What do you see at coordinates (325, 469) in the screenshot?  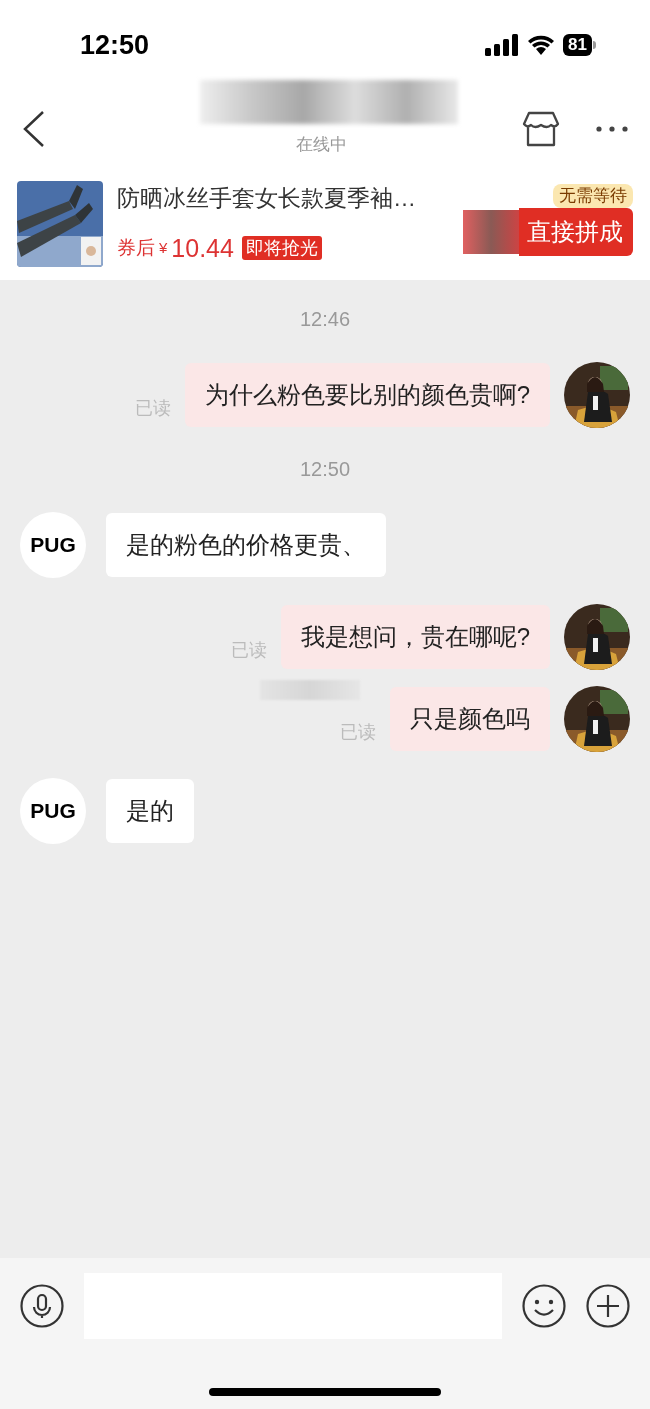 I see `message-time: 12:50` at bounding box center [325, 469].